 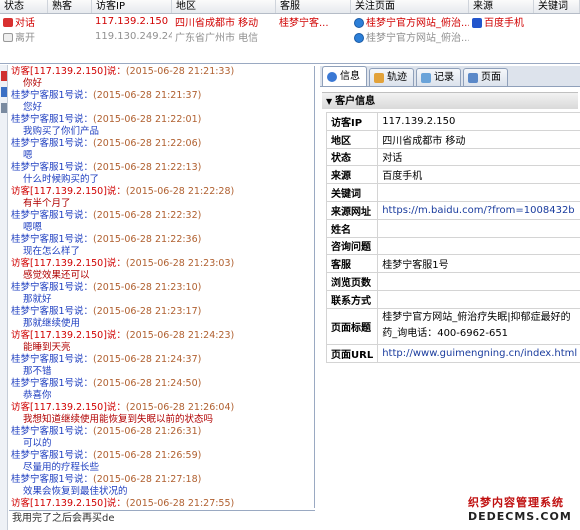 What do you see at coordinates (147, 287) in the screenshot?
I see `message-time: (2015-06-28 21:23:10)` at bounding box center [147, 287].